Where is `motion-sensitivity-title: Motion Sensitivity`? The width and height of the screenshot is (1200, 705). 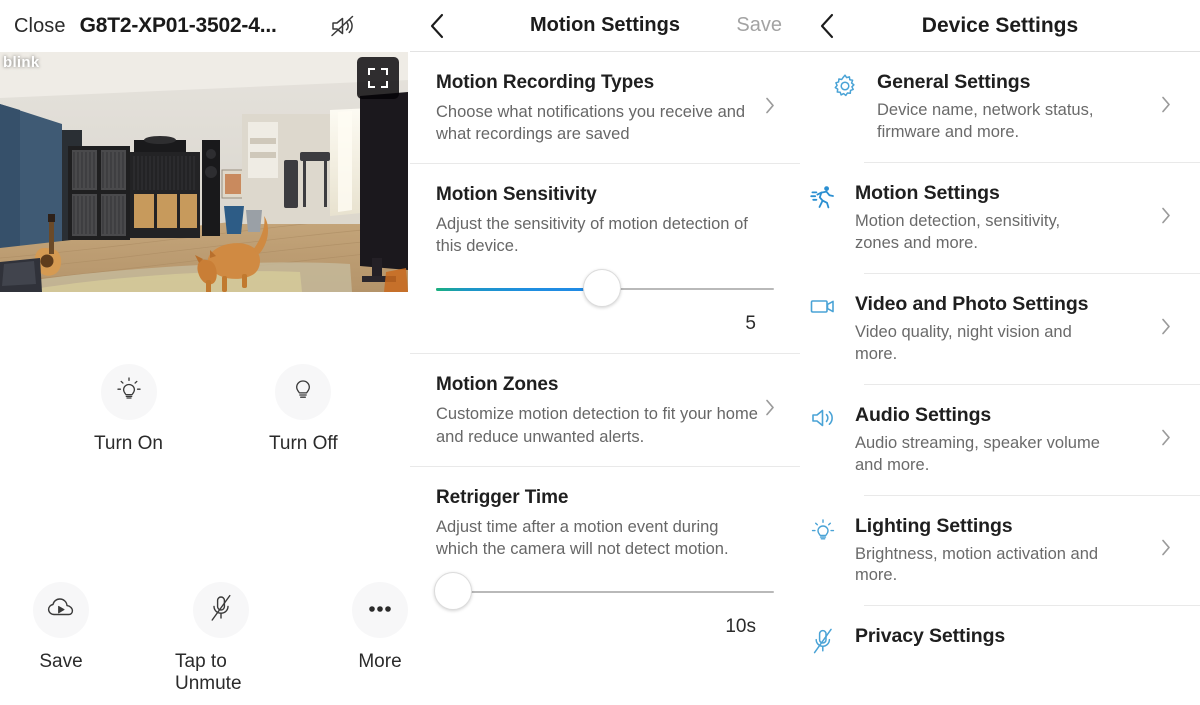
motion-sensitivity-title: Motion Sensitivity is located at coordinates (516, 195).